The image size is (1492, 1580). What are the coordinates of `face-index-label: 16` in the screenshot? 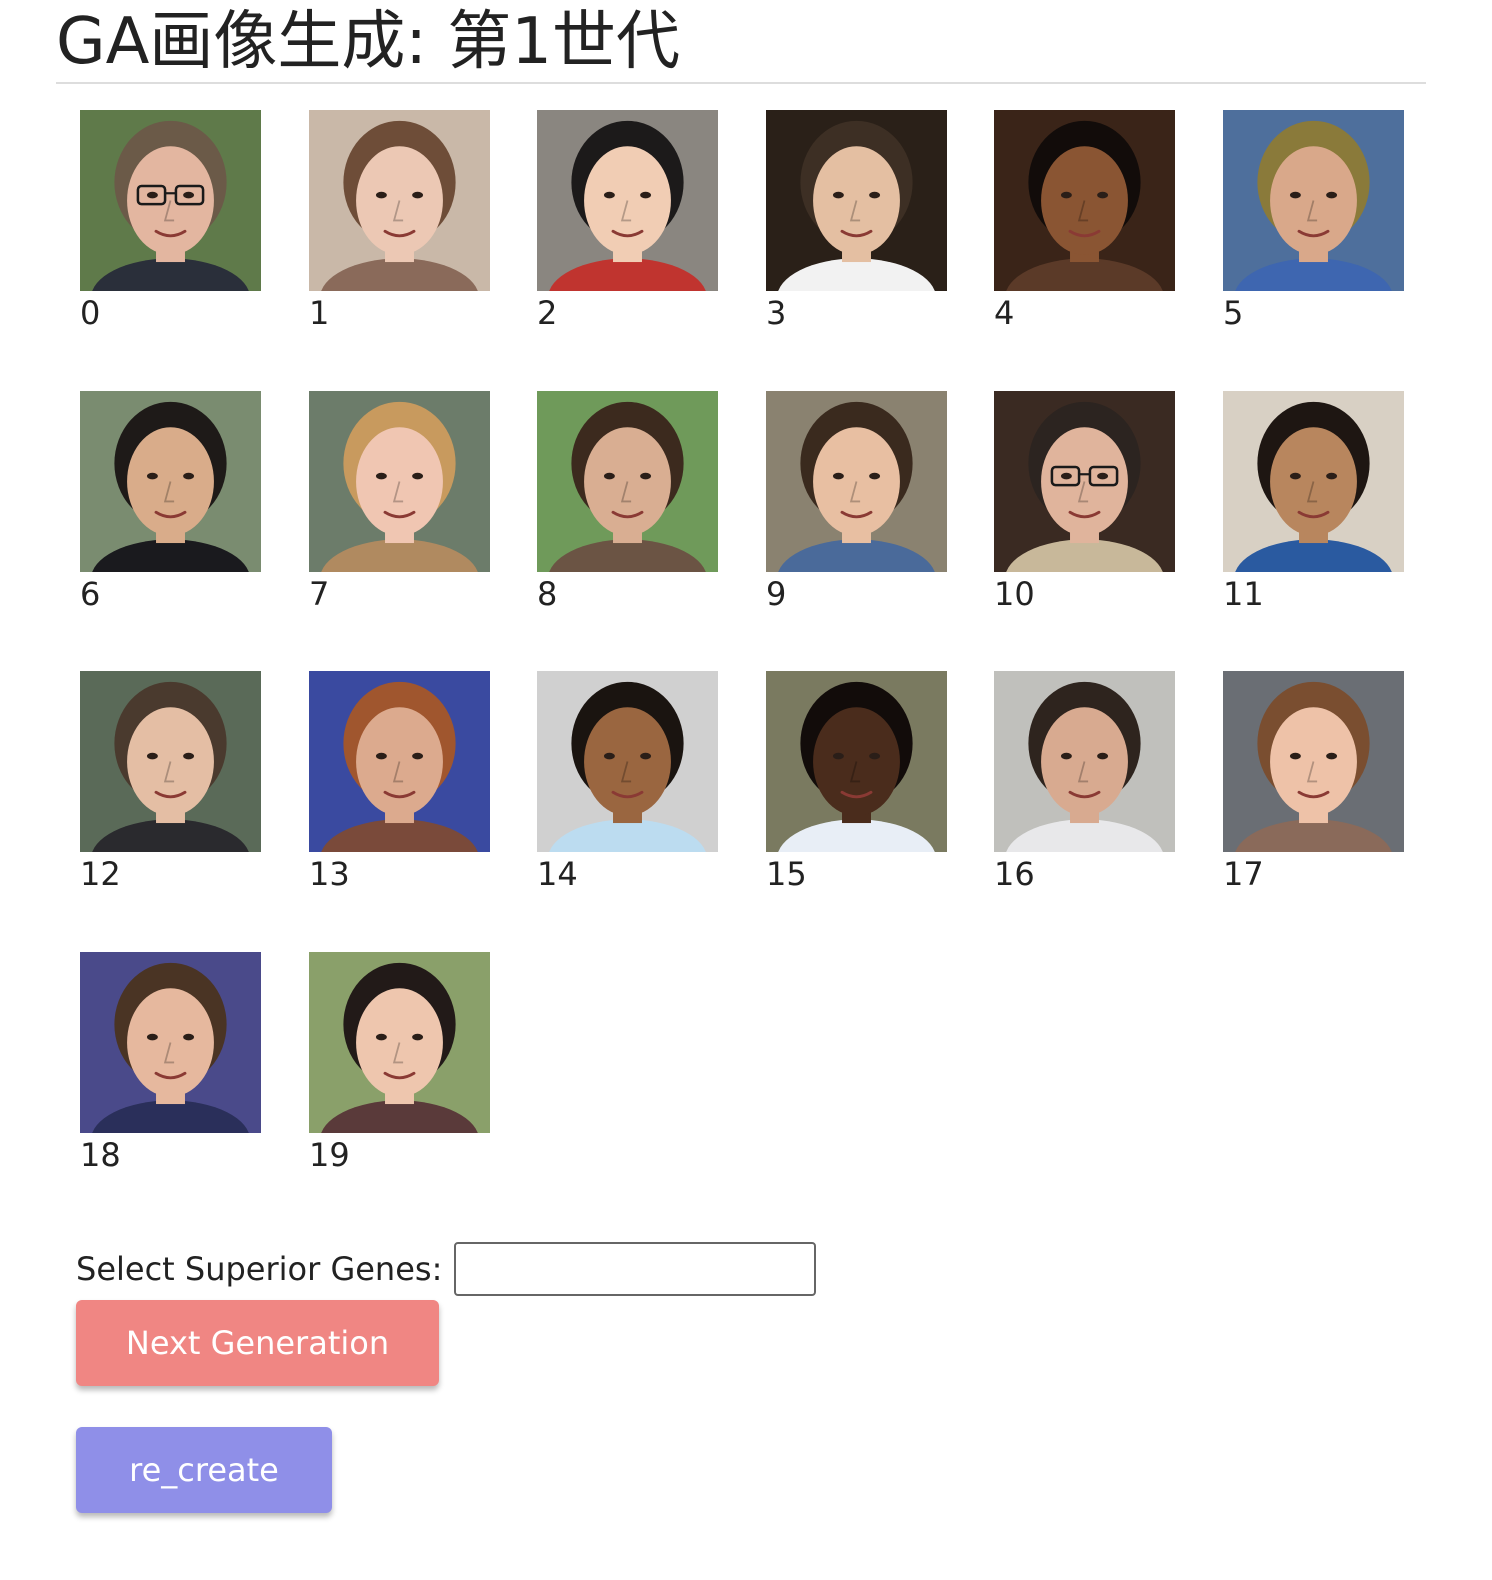 It's located at (1014, 874).